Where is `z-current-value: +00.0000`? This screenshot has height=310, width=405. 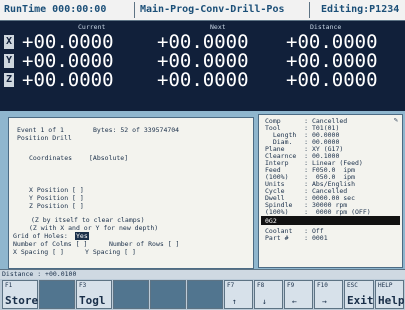
z-current-value: +00.0000 is located at coordinates (68, 80).